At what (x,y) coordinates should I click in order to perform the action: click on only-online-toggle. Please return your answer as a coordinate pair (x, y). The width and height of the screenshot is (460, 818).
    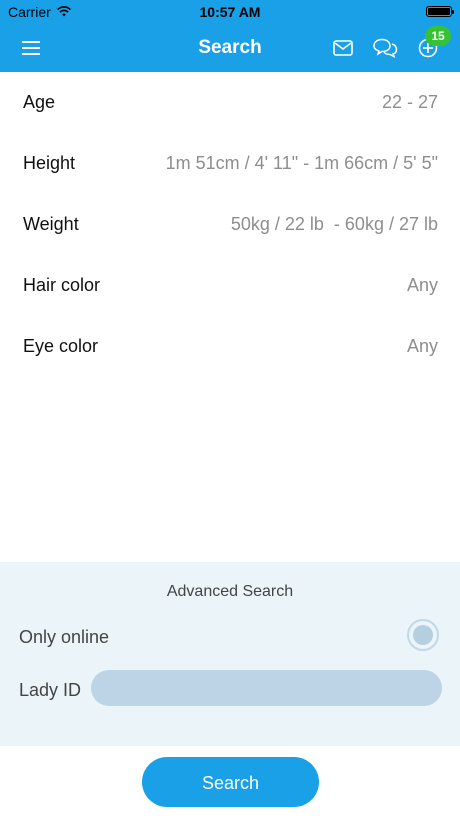
    Looking at the image, I should click on (423, 635).